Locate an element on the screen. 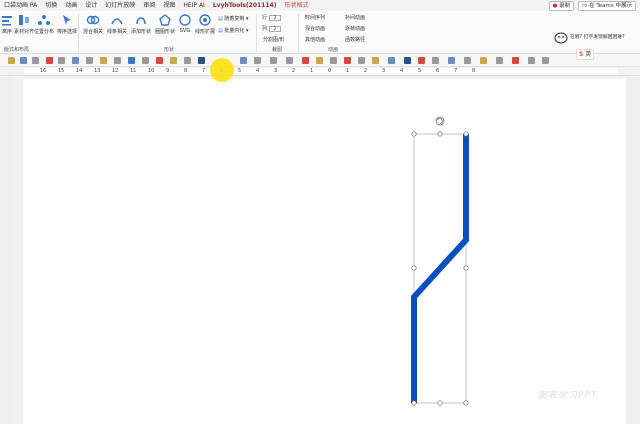 This screenshot has height=424, width=640. resize-handle-nw is located at coordinates (414, 134).